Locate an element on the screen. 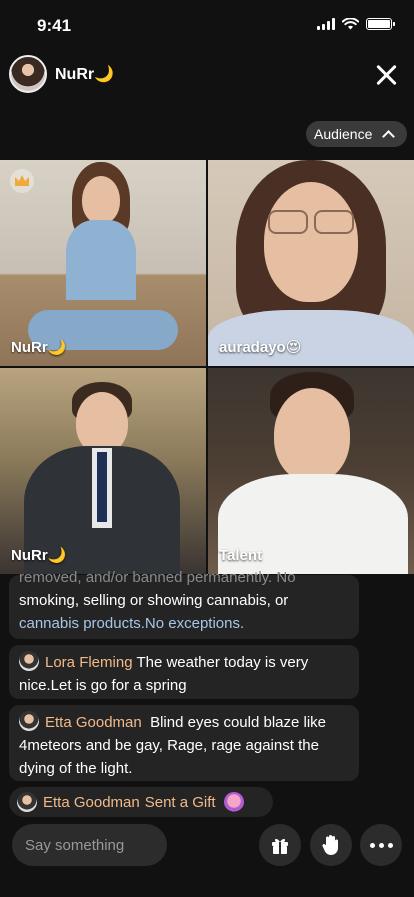 This screenshot has width=414, height=897. wifi-icon is located at coordinates (350, 24).